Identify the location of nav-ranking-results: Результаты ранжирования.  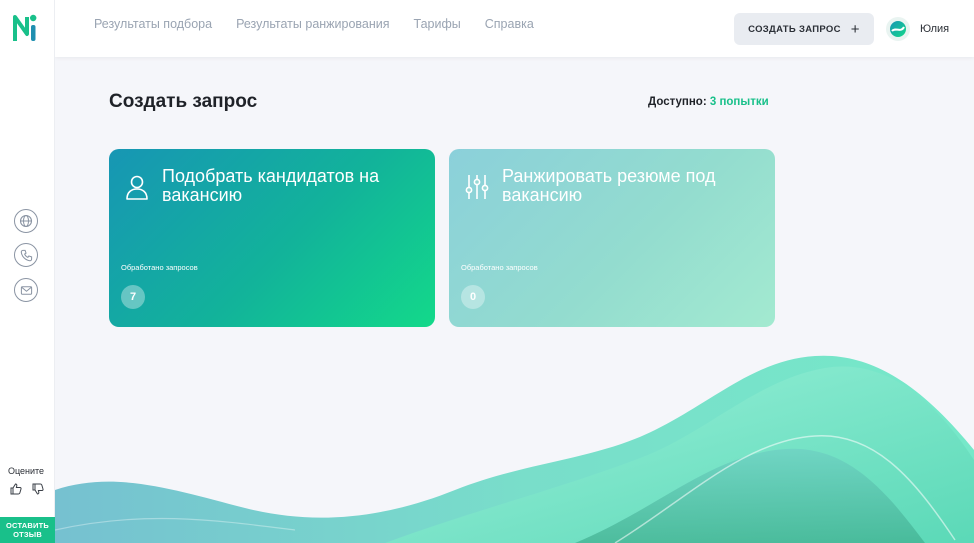
(312, 24).